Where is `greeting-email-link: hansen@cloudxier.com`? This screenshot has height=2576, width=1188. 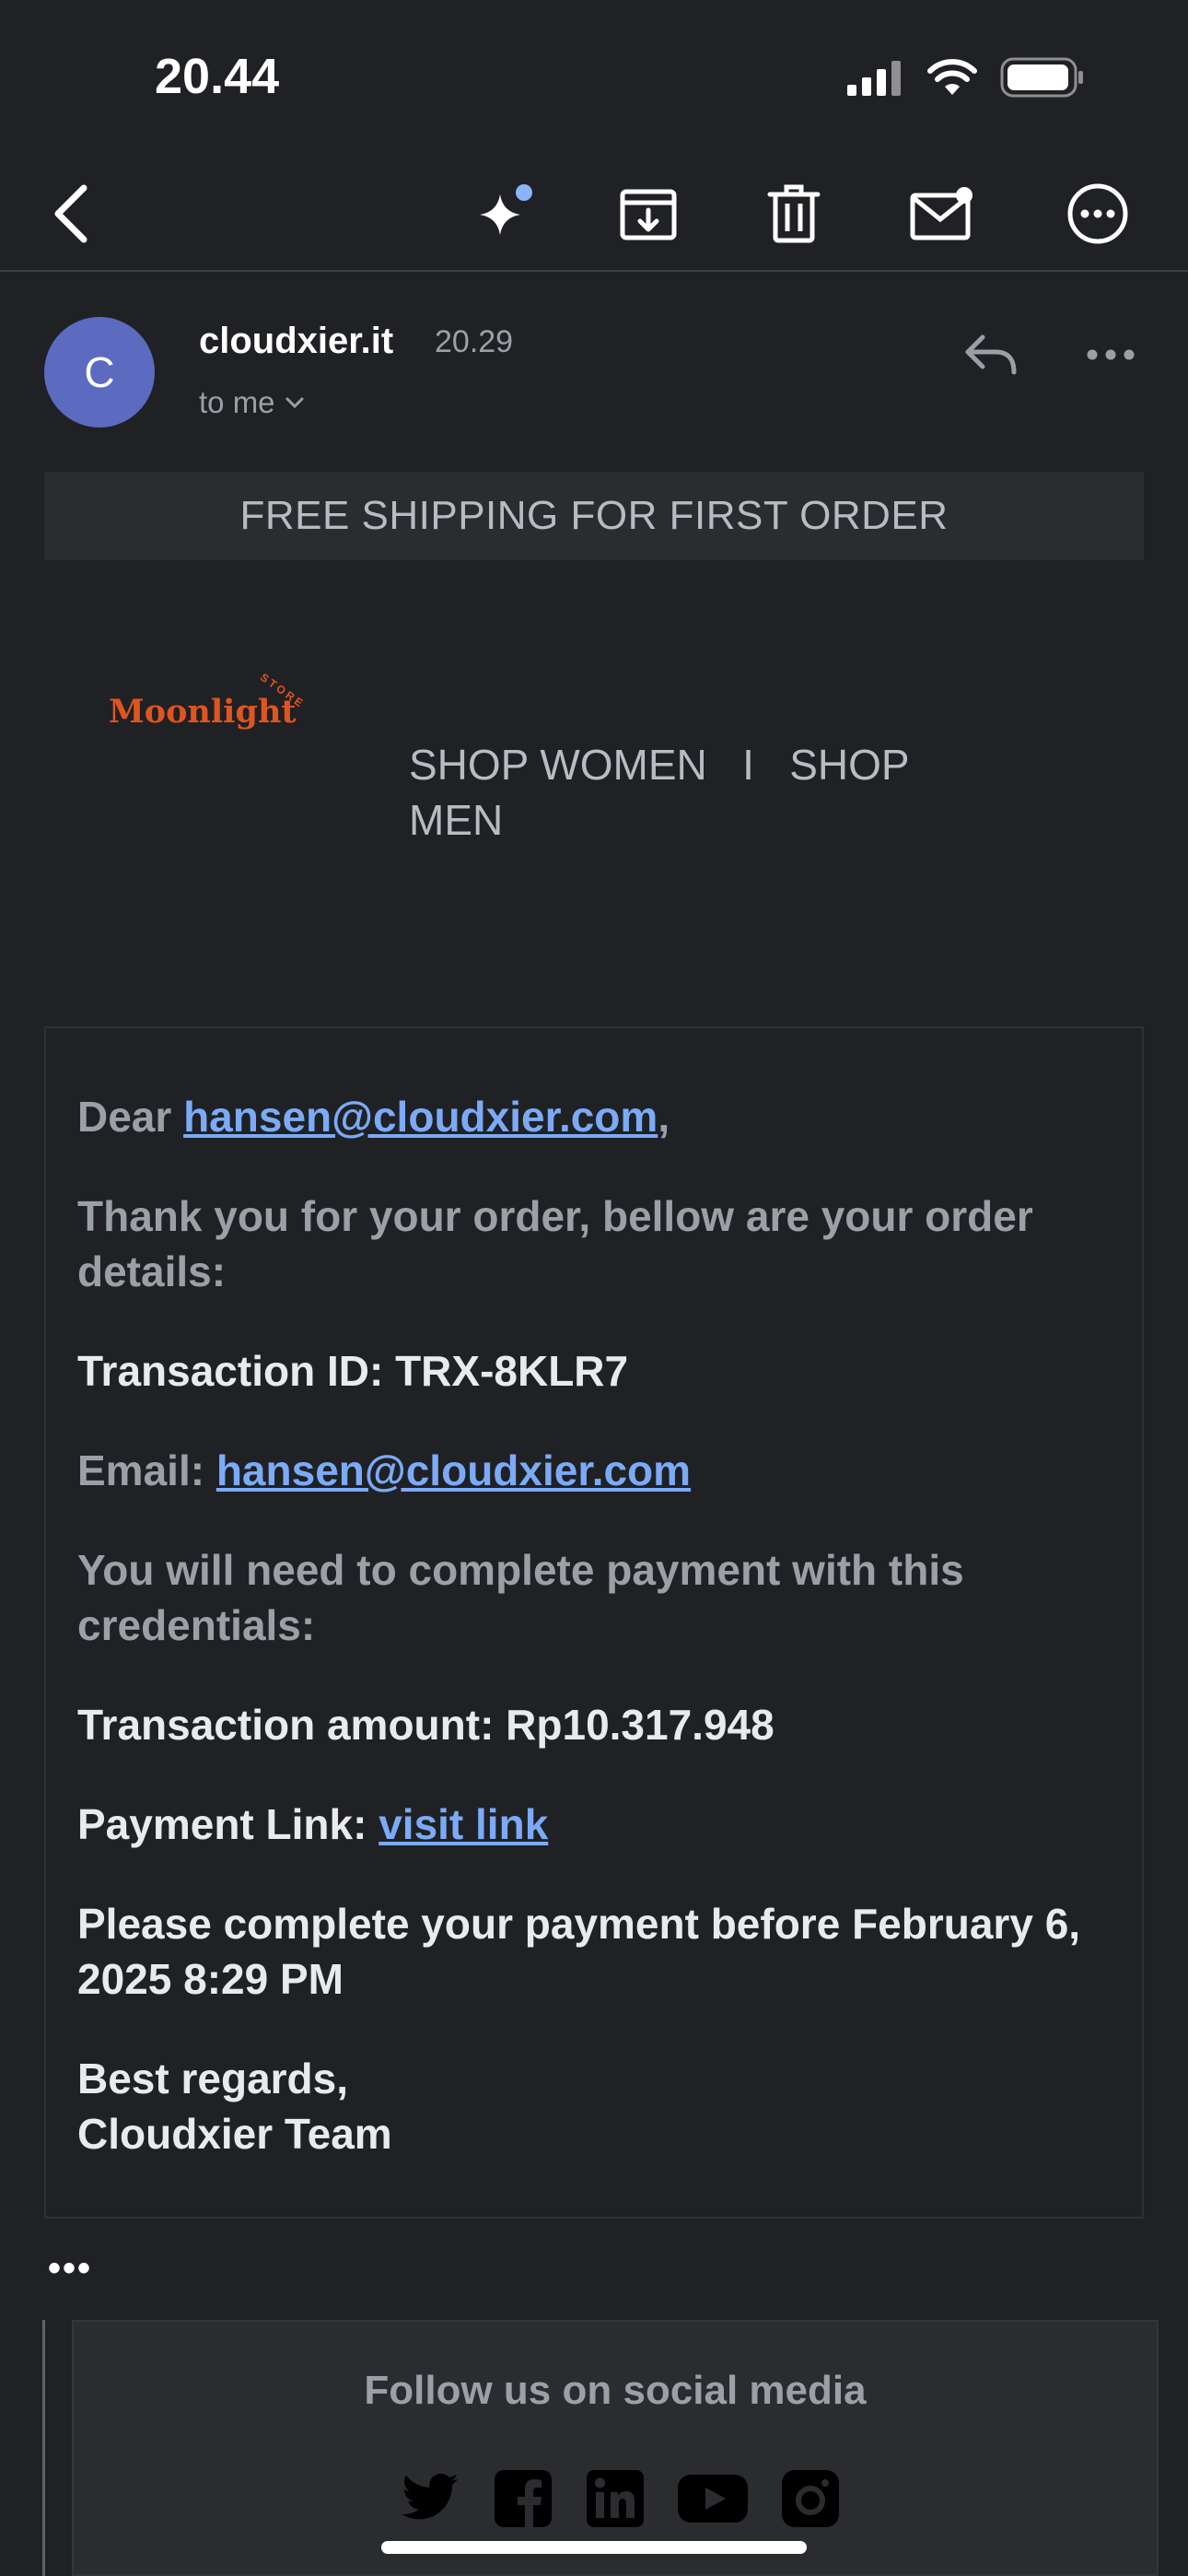 greeting-email-link: hansen@cloudxier.com is located at coordinates (420, 1117).